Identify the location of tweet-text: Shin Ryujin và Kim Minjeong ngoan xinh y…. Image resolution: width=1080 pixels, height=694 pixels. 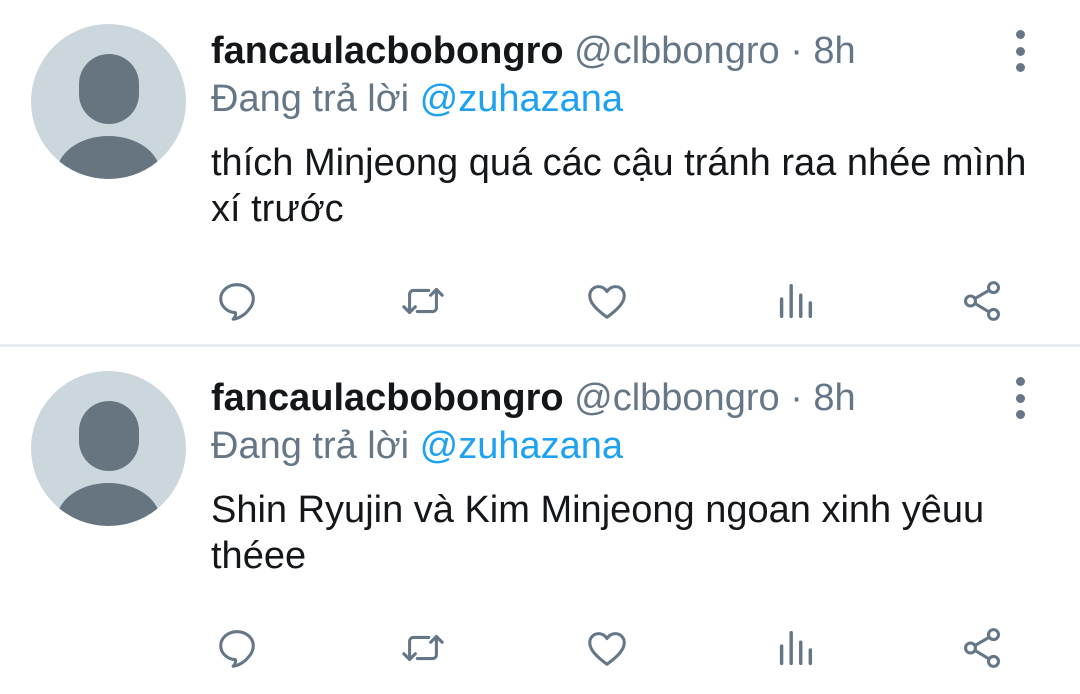
(598, 533).